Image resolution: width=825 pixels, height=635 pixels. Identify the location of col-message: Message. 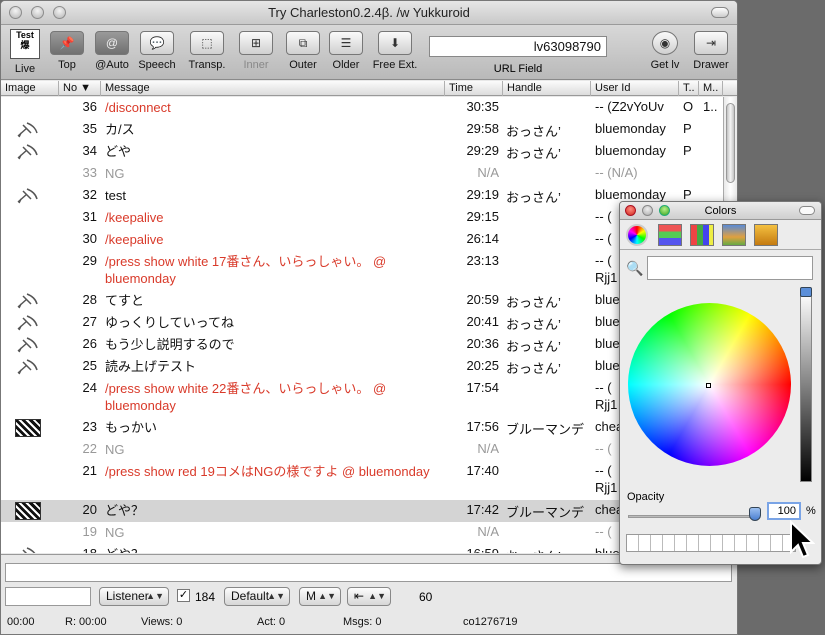
(273, 88).